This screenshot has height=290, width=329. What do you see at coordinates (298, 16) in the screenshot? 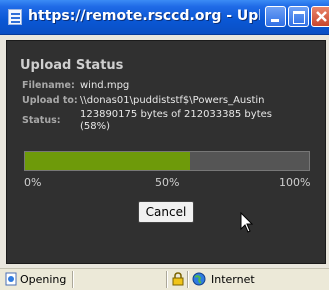
I see `maximize-button` at bounding box center [298, 16].